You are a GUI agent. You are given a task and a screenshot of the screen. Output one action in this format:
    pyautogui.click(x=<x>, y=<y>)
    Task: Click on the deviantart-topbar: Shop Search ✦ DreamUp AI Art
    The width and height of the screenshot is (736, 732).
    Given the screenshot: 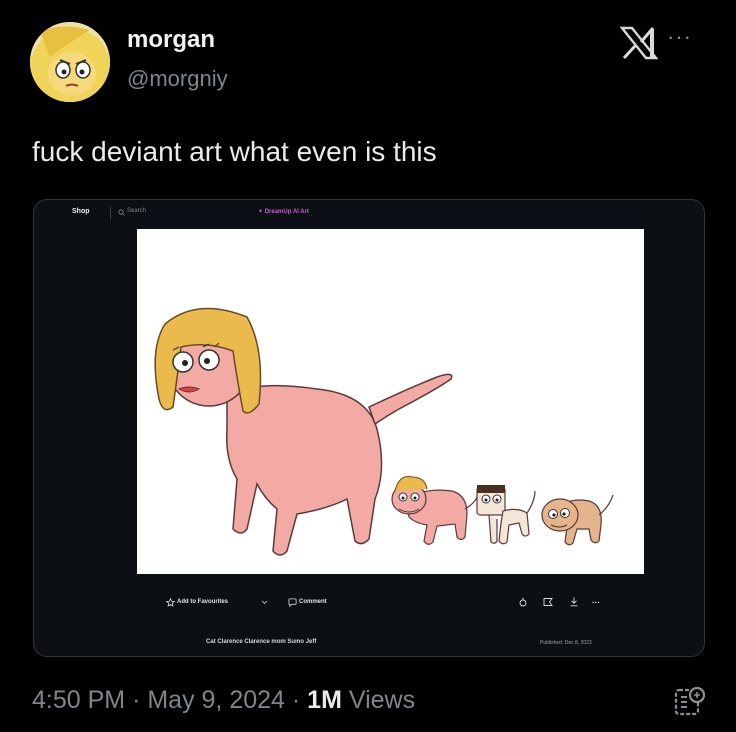 What is the action you would take?
    pyautogui.click(x=369, y=214)
    